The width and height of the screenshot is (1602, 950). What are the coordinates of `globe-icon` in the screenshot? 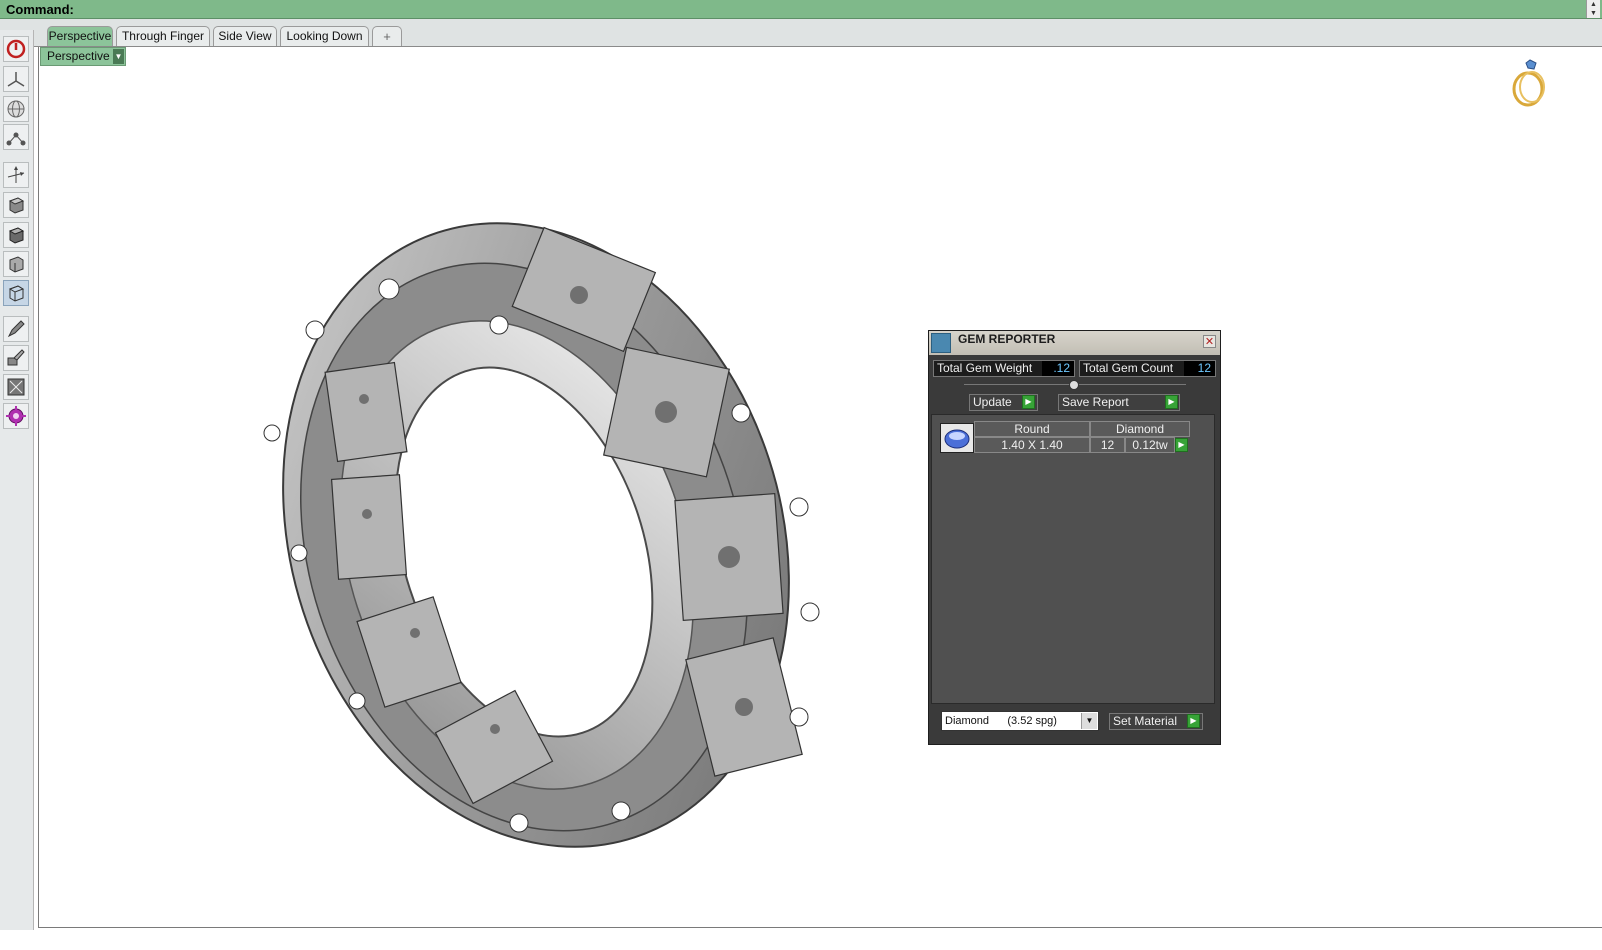 It's located at (16, 109).